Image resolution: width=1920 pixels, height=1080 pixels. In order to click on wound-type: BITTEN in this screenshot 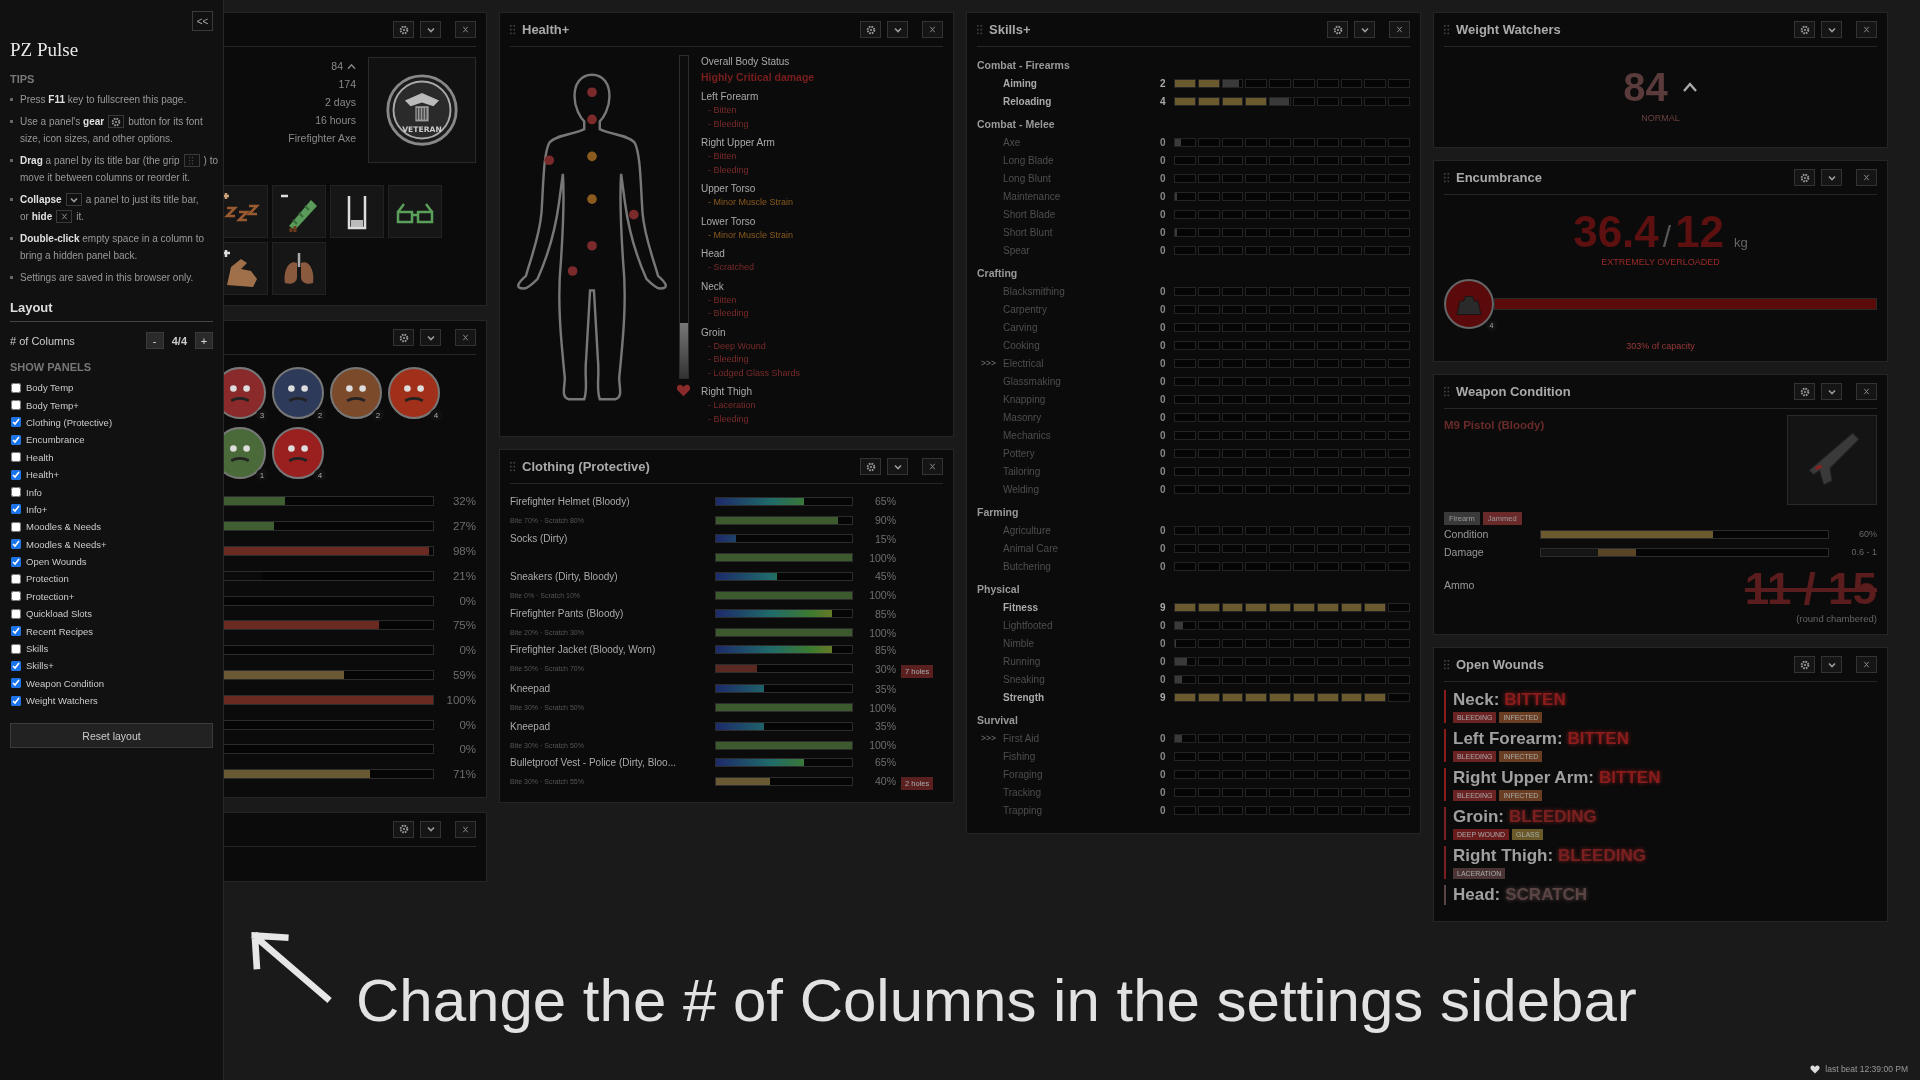, I will do `click(1535, 700)`.